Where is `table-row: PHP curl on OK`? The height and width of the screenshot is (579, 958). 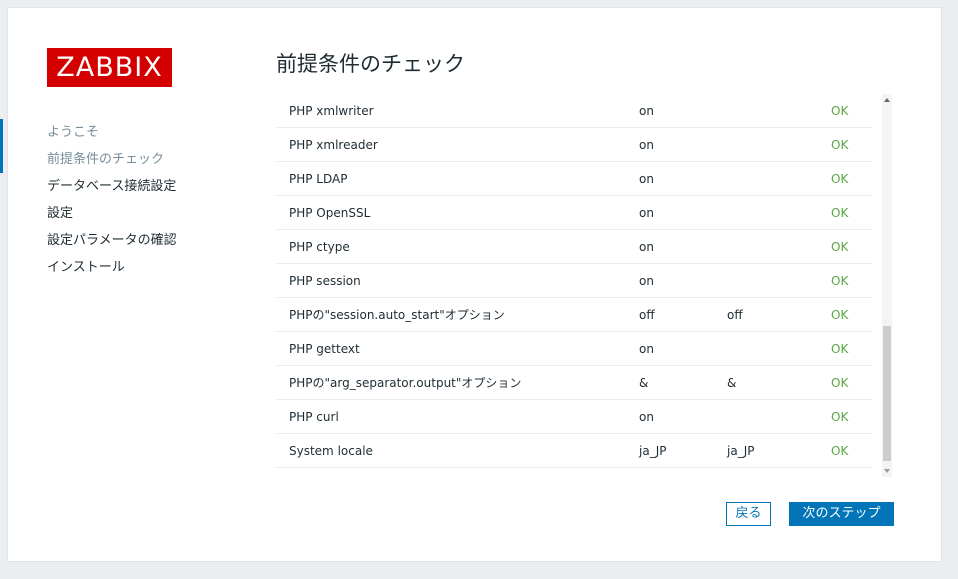 table-row: PHP curl on OK is located at coordinates (574, 416).